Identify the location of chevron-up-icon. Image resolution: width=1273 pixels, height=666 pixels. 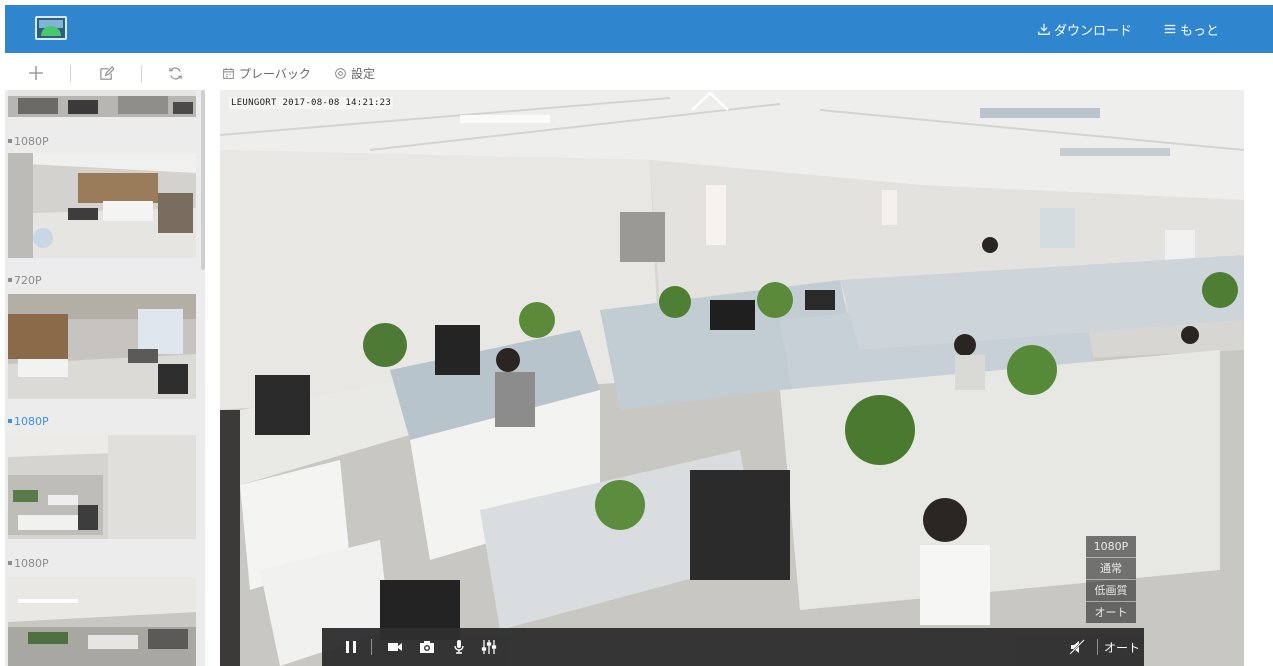
(710, 101).